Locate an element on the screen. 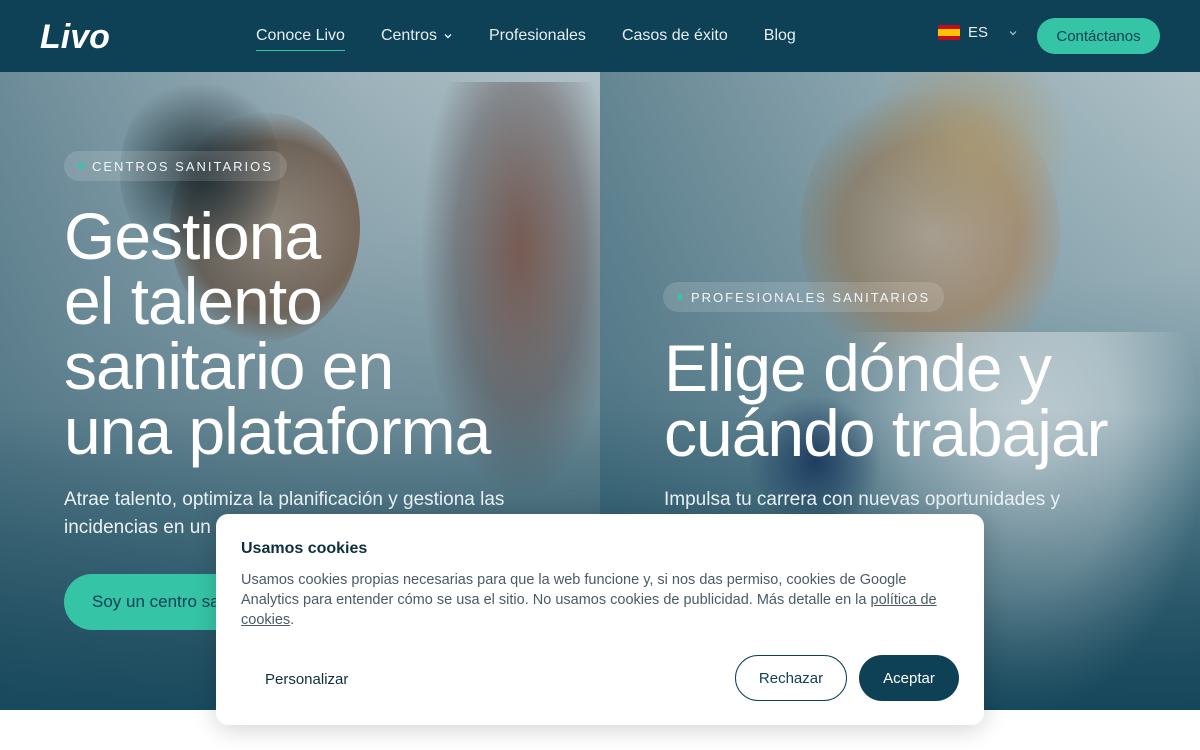 This screenshot has width=1200, height=750. headline-line: Gestiona is located at coordinates (192, 236).